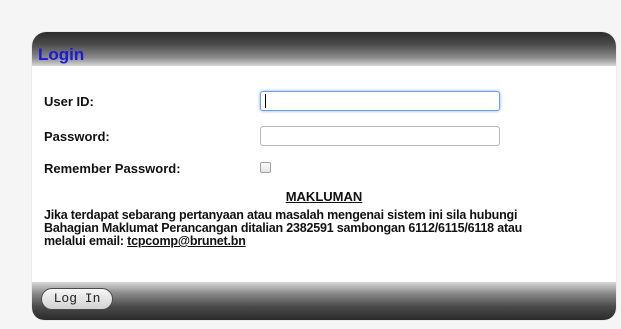 The height and width of the screenshot is (329, 621). Describe the element at coordinates (77, 299) in the screenshot. I see `log-in-button: Log In` at that location.